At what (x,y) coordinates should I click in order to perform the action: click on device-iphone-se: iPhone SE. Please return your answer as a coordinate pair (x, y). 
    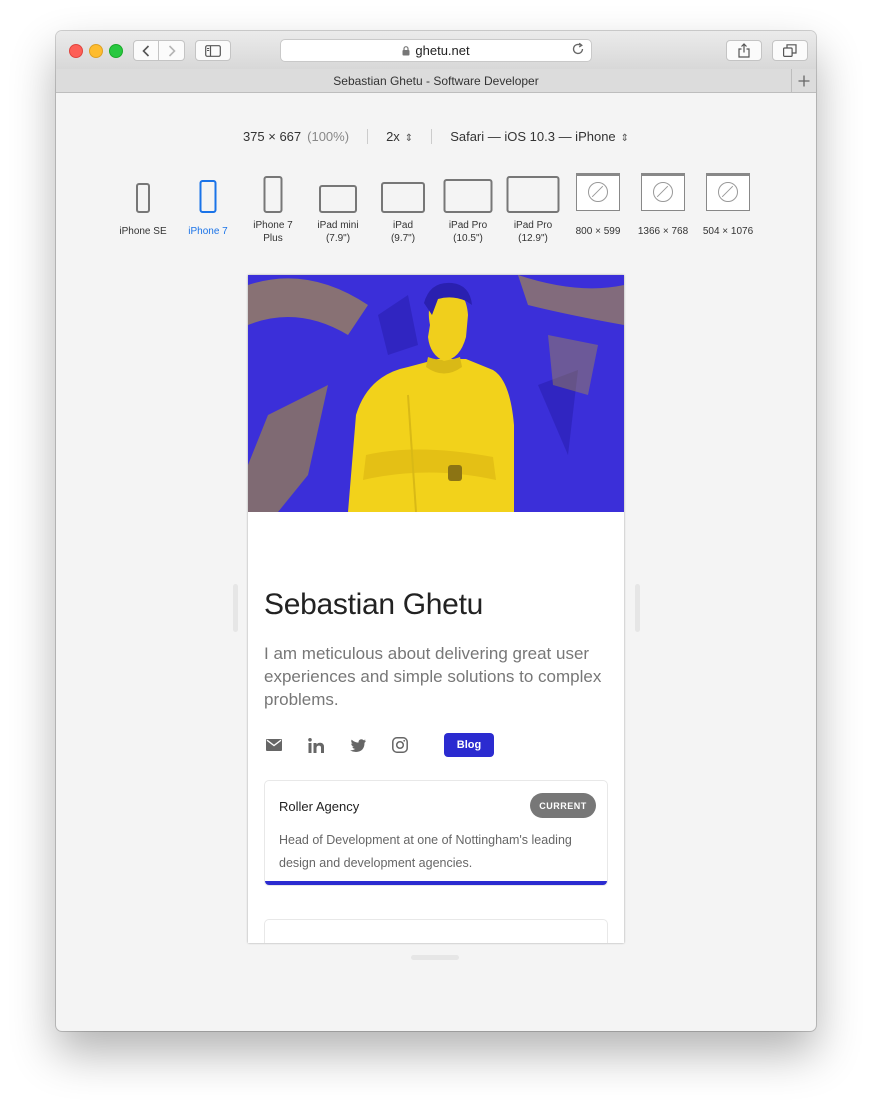
    Looking at the image, I should click on (143, 204).